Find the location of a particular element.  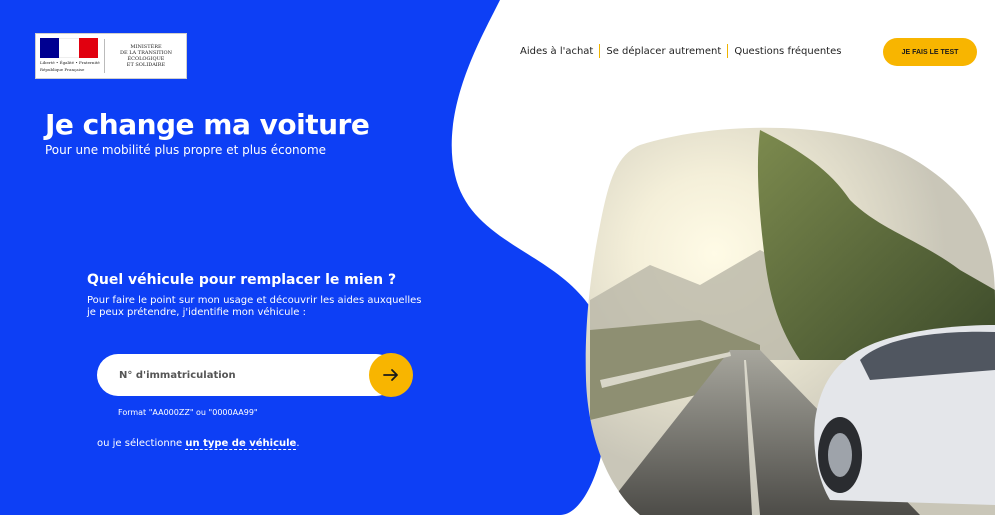

alt-suffix: . is located at coordinates (298, 443).